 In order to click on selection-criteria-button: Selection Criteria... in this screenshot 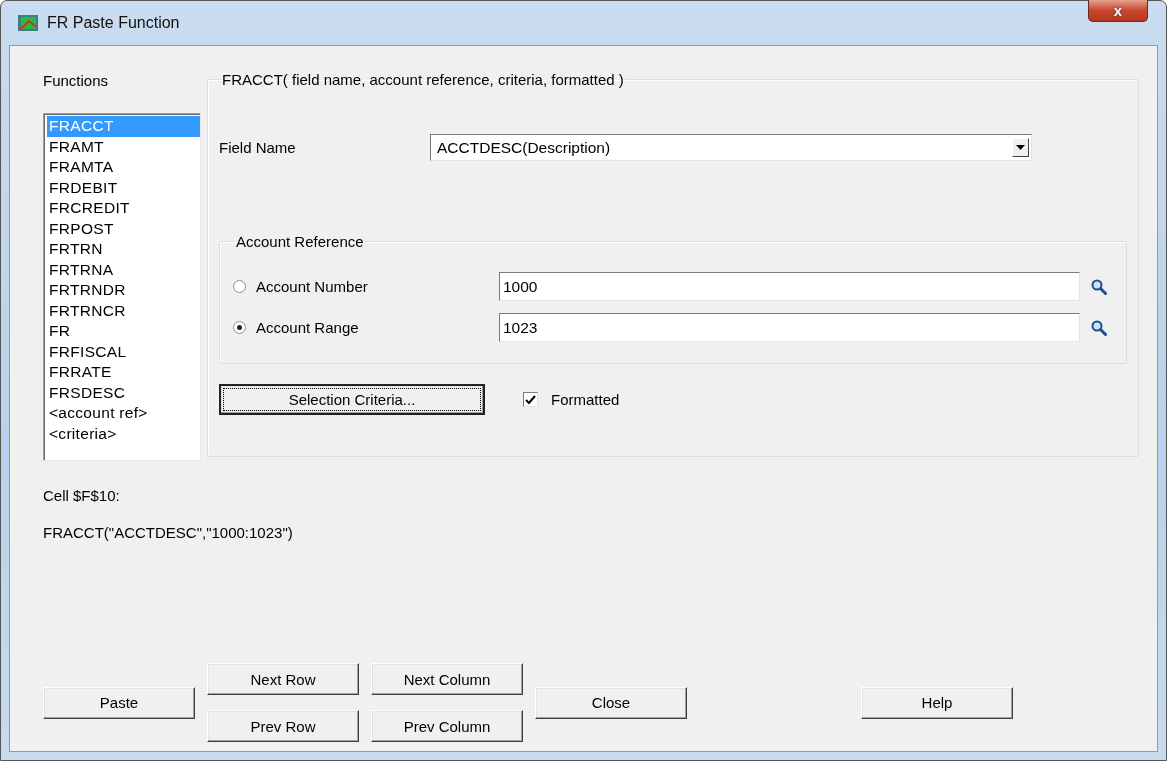, I will do `click(352, 399)`.